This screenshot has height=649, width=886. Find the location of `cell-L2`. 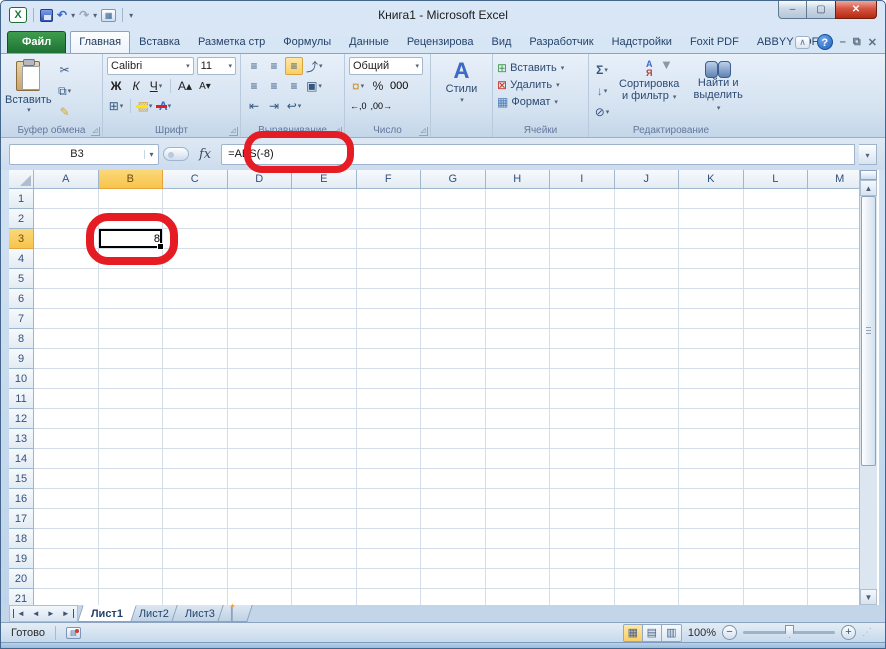

cell-L2 is located at coordinates (775, 219).